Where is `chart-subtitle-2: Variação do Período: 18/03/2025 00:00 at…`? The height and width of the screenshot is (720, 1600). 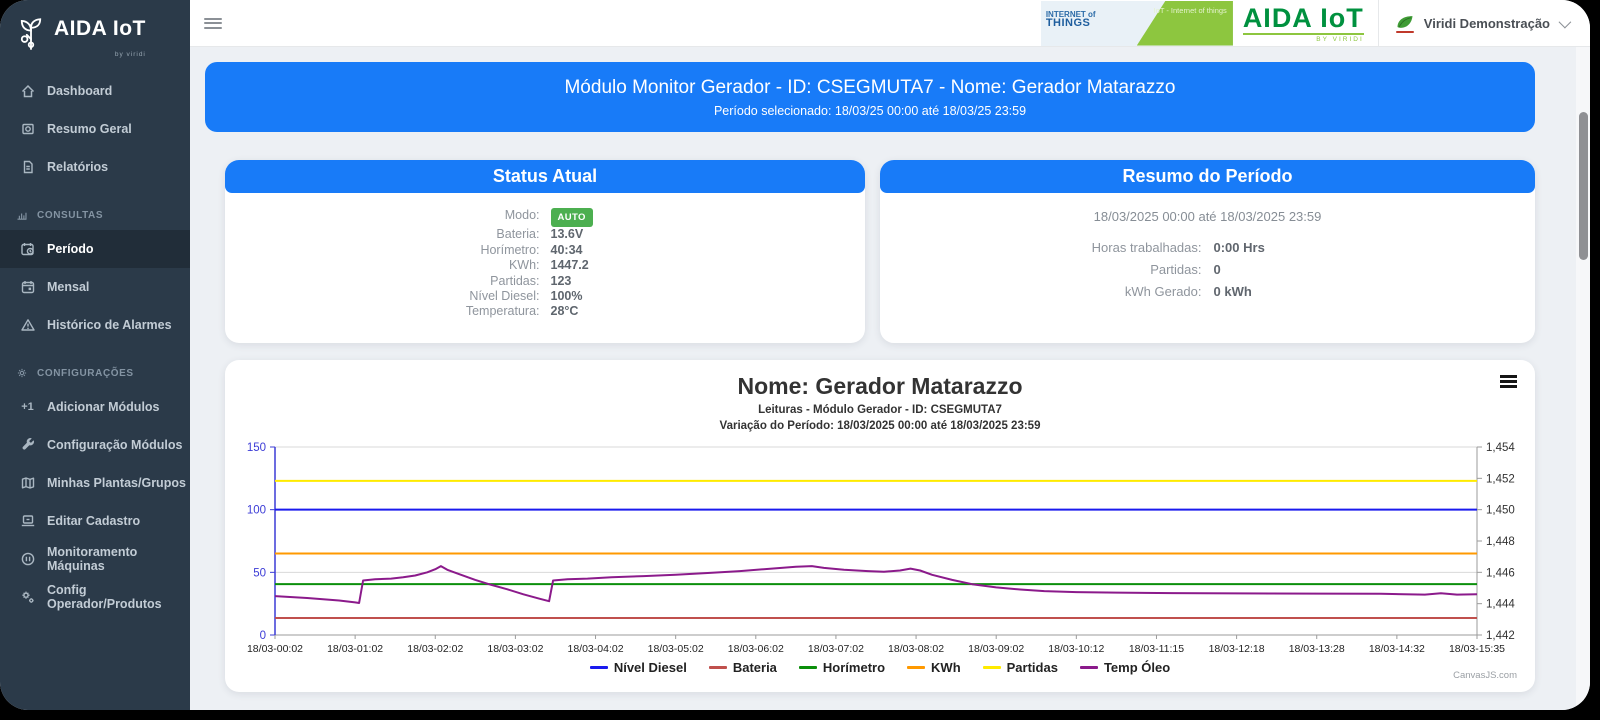 chart-subtitle-2: Variação do Período: 18/03/2025 00:00 at… is located at coordinates (880, 426).